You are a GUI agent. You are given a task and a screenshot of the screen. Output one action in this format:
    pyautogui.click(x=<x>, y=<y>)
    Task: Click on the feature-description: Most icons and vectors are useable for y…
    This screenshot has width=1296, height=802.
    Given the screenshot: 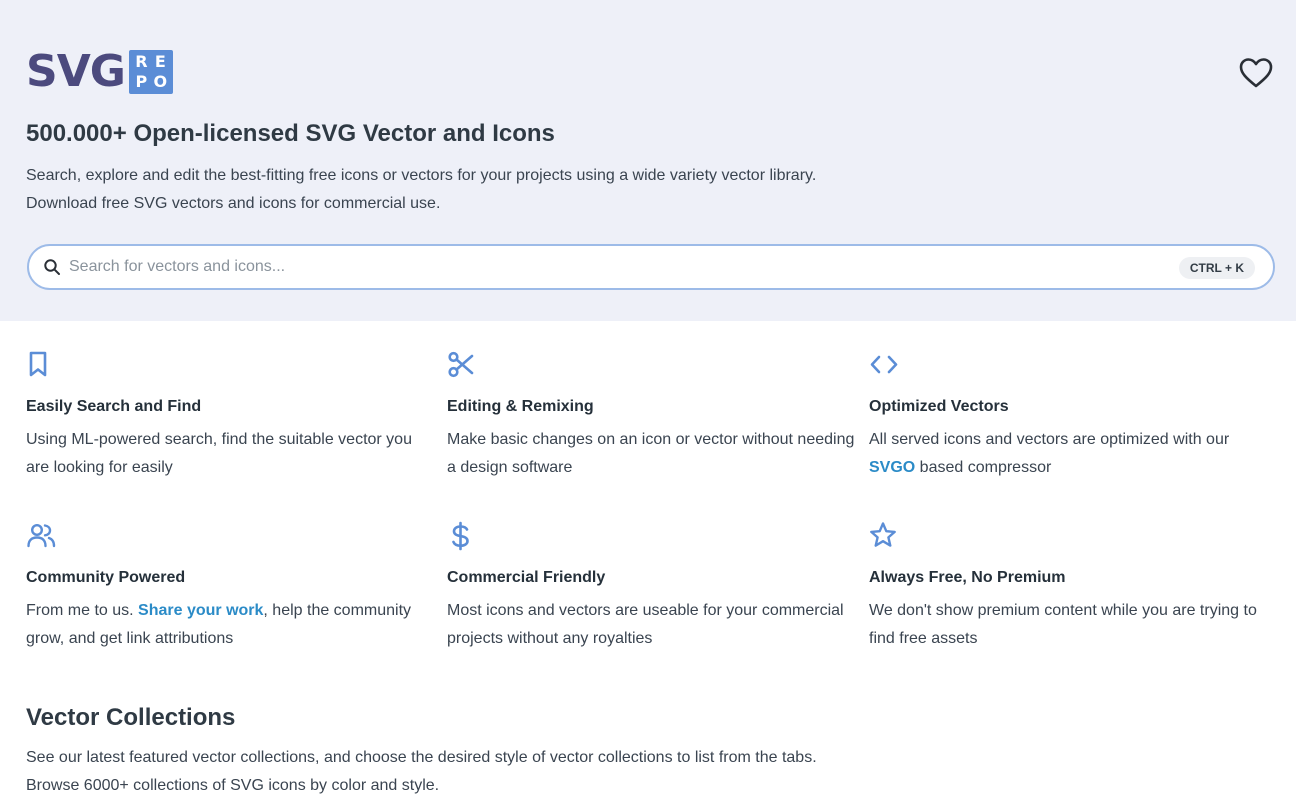 What is the action you would take?
    pyautogui.click(x=645, y=624)
    